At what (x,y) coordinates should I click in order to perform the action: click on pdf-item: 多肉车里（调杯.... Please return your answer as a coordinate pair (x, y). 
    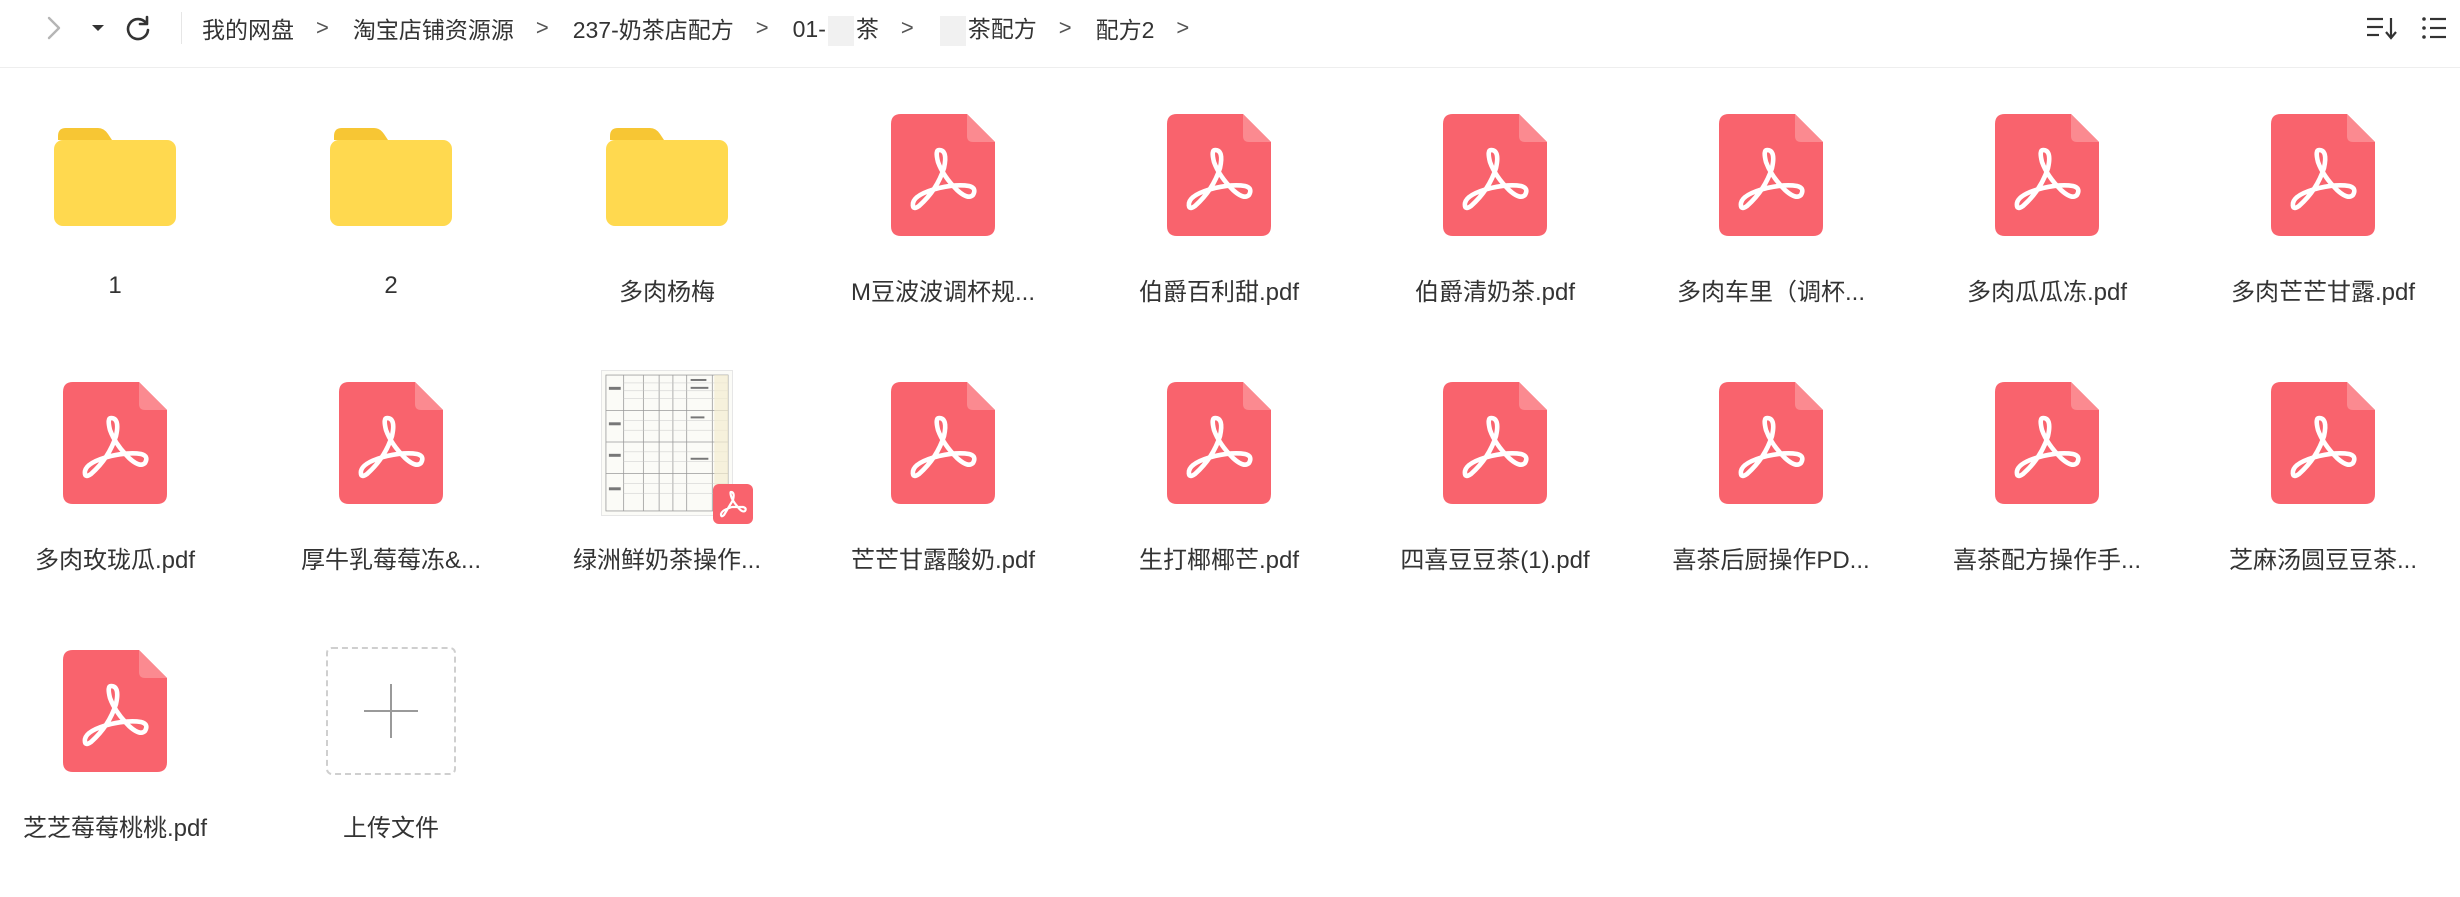
    Looking at the image, I should click on (1771, 225).